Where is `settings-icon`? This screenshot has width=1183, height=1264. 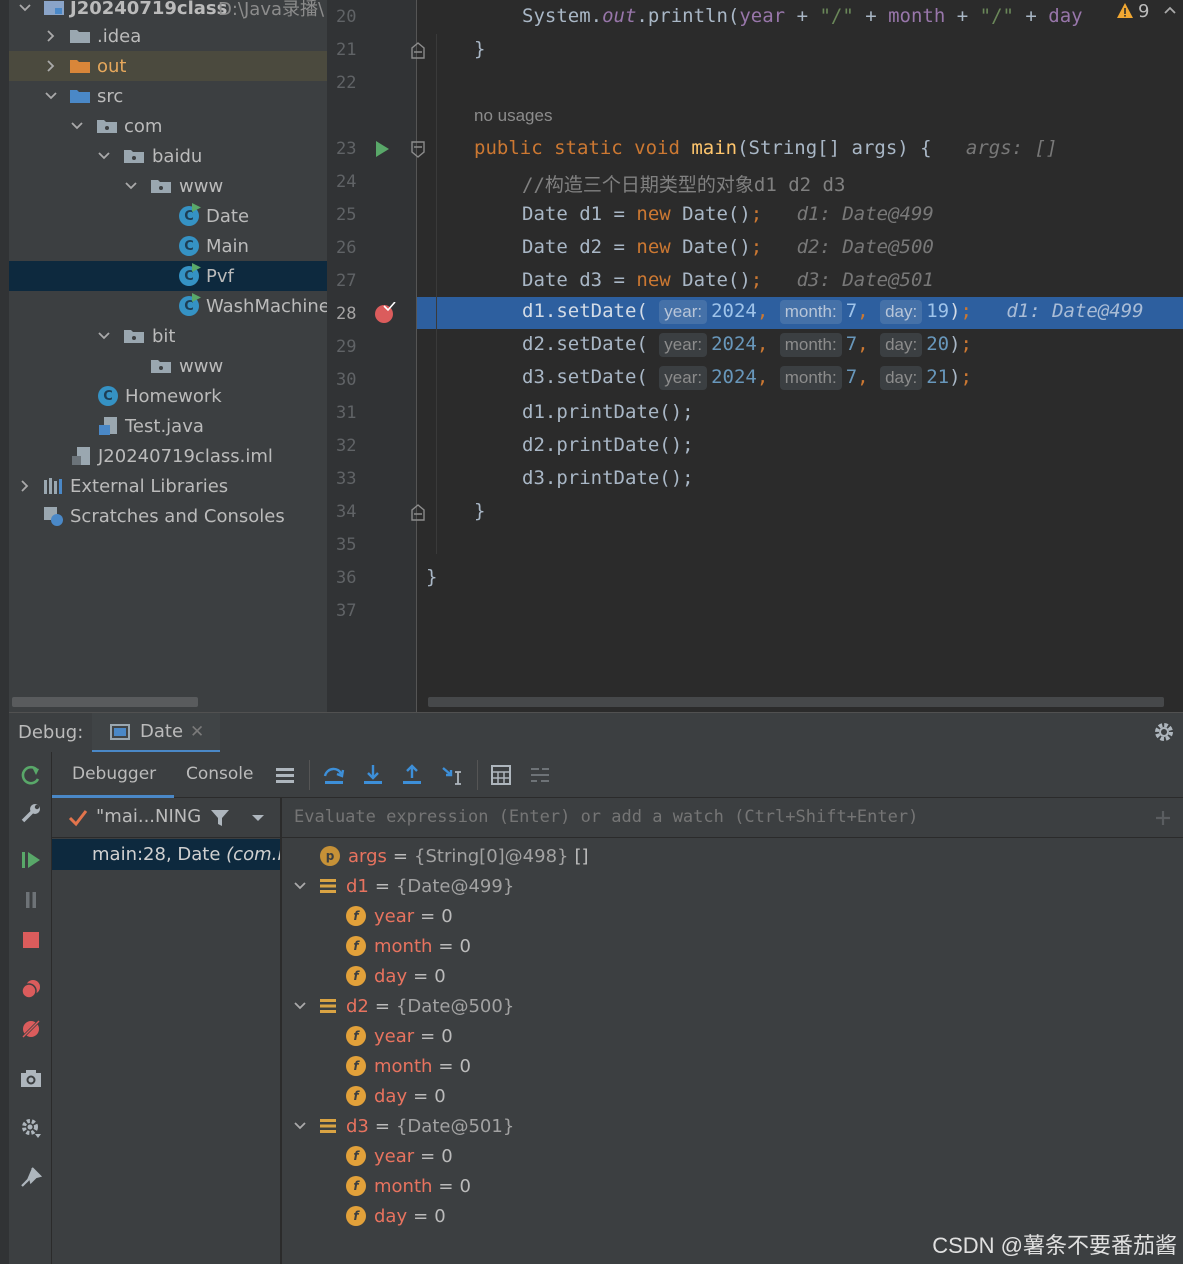
settings-icon is located at coordinates (31, 1128).